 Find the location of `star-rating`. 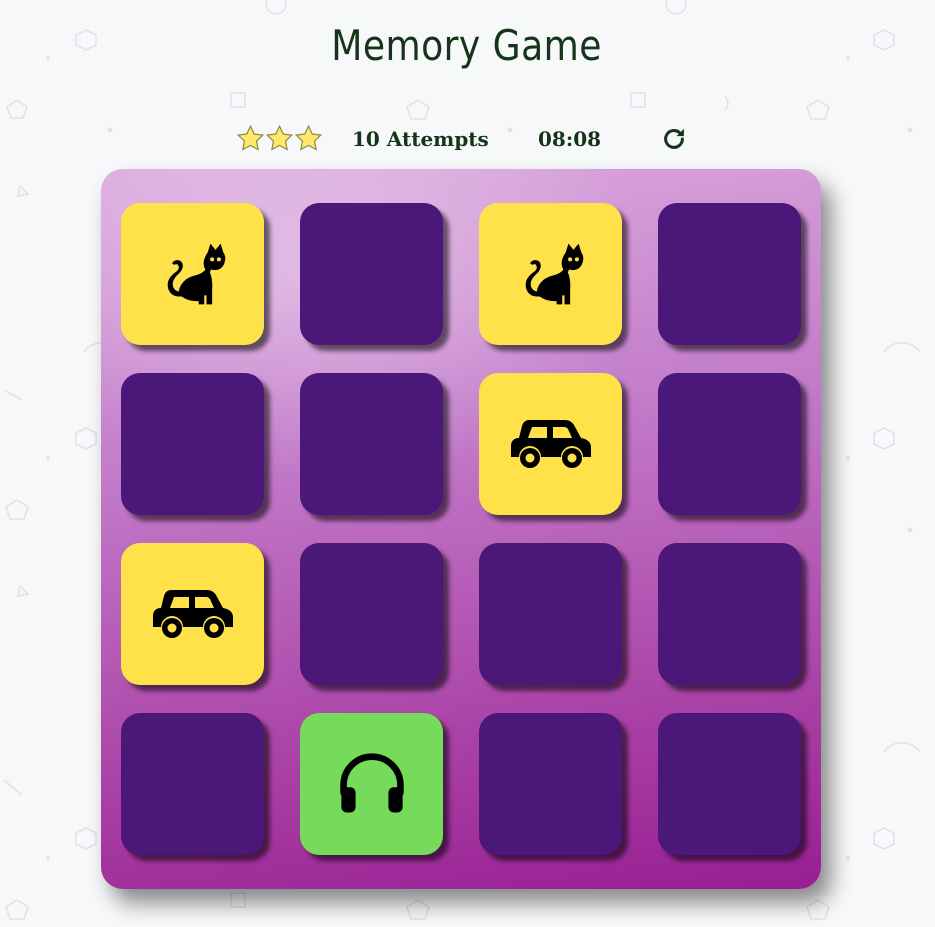

star-rating is located at coordinates (280, 139).